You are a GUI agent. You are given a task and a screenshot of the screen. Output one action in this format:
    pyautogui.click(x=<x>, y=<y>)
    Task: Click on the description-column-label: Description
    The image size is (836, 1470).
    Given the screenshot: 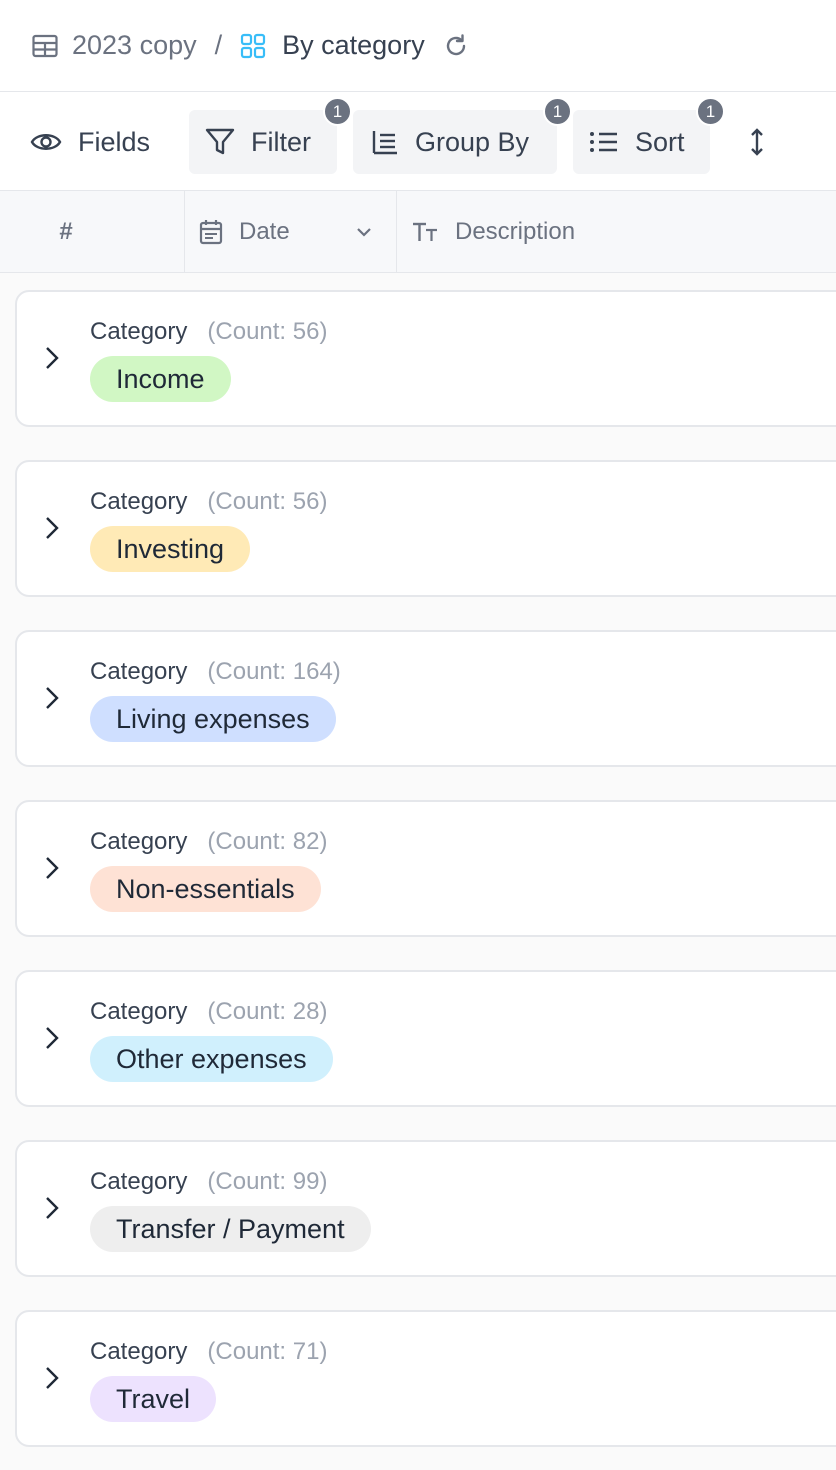 What is the action you would take?
    pyautogui.click(x=515, y=231)
    